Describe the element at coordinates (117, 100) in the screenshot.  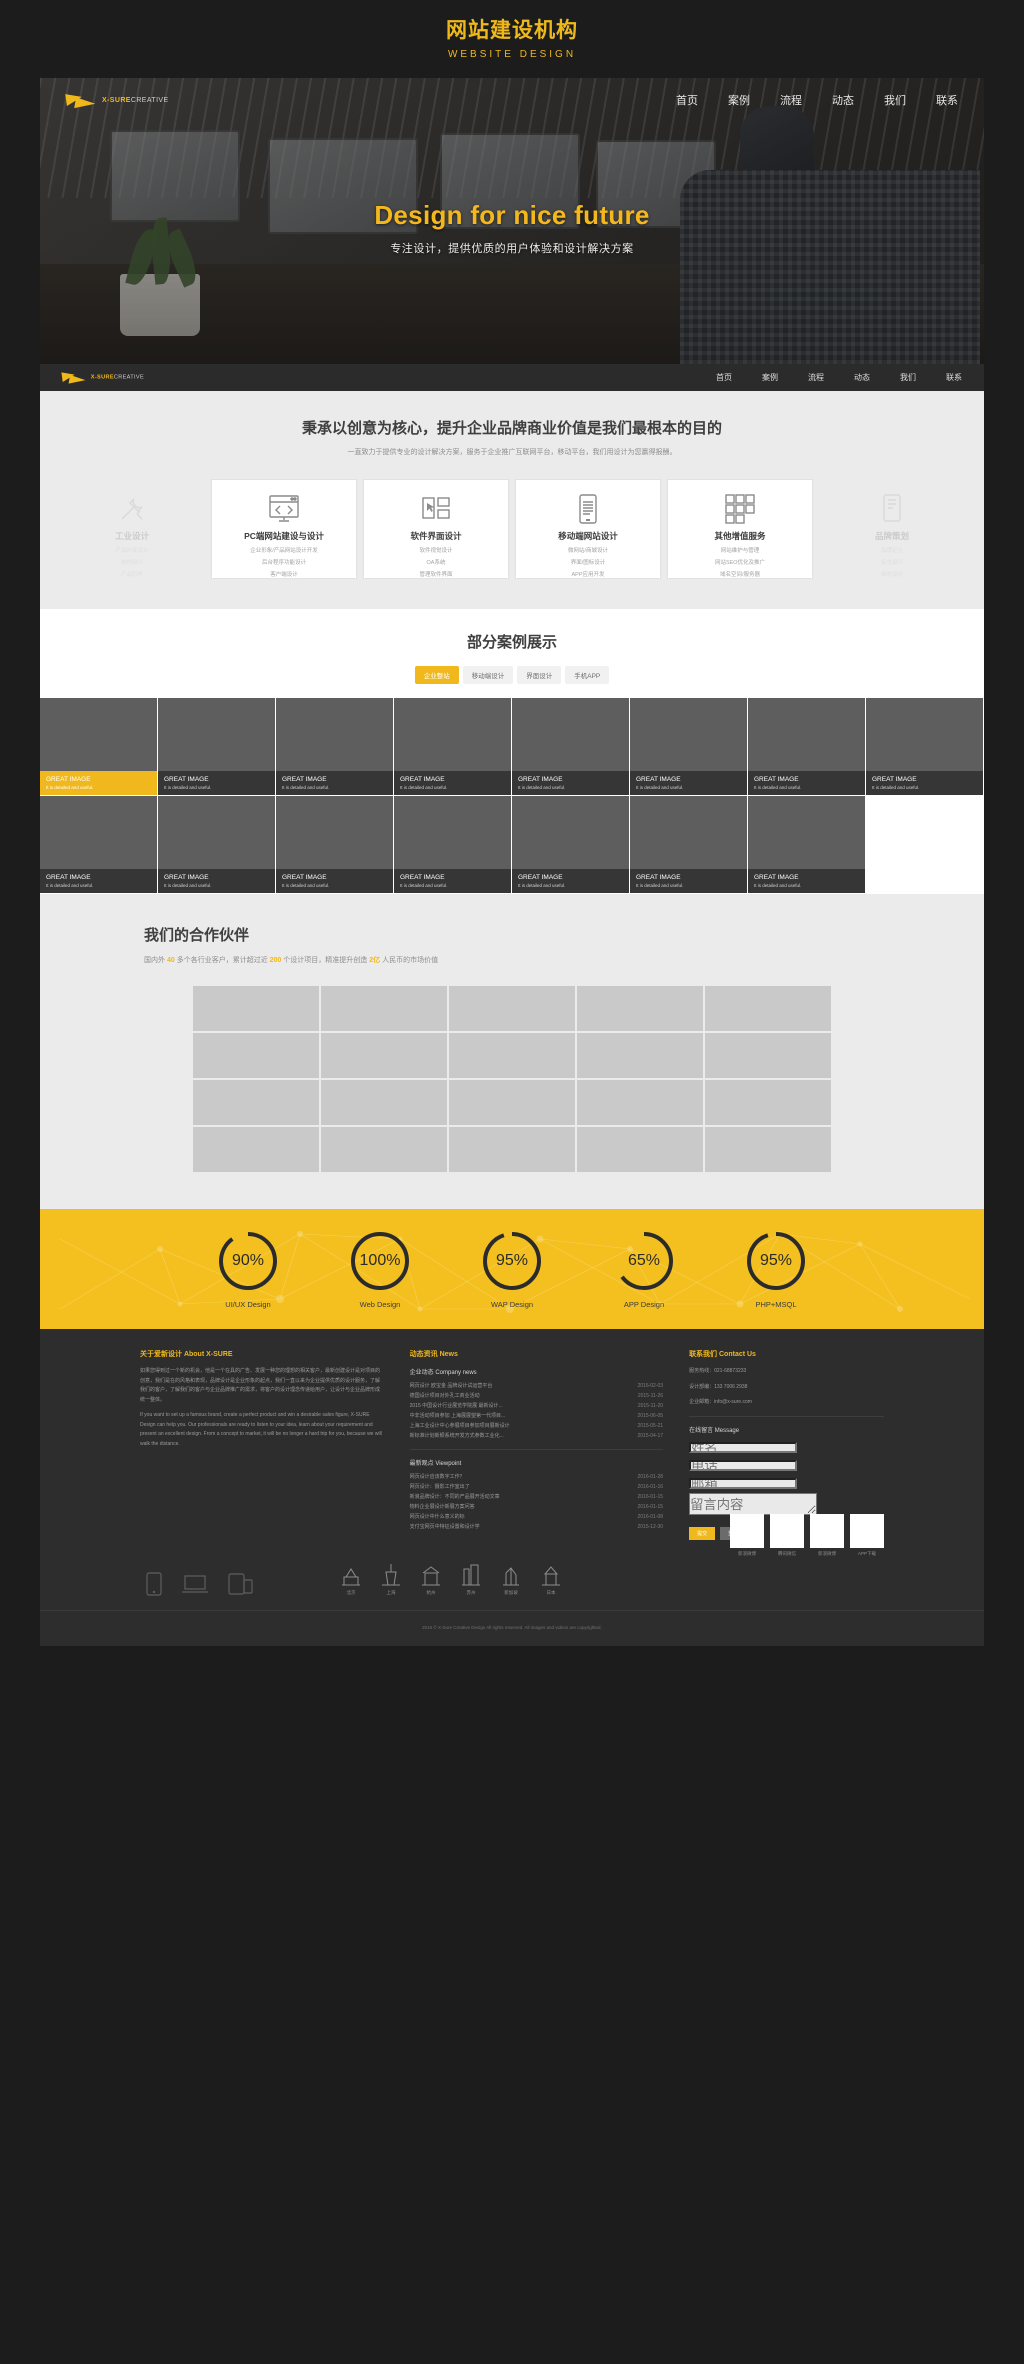
I see `logo: X-SURECREATIVE` at that location.